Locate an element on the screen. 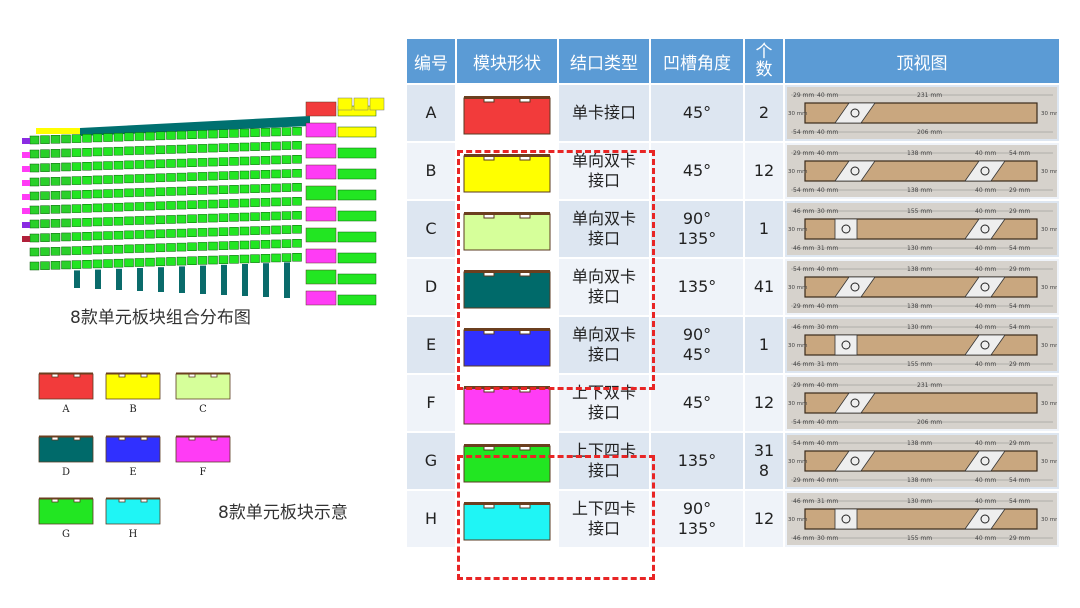 This screenshot has height=608, width=1080. cell-angle: 135° is located at coordinates (697, 287).